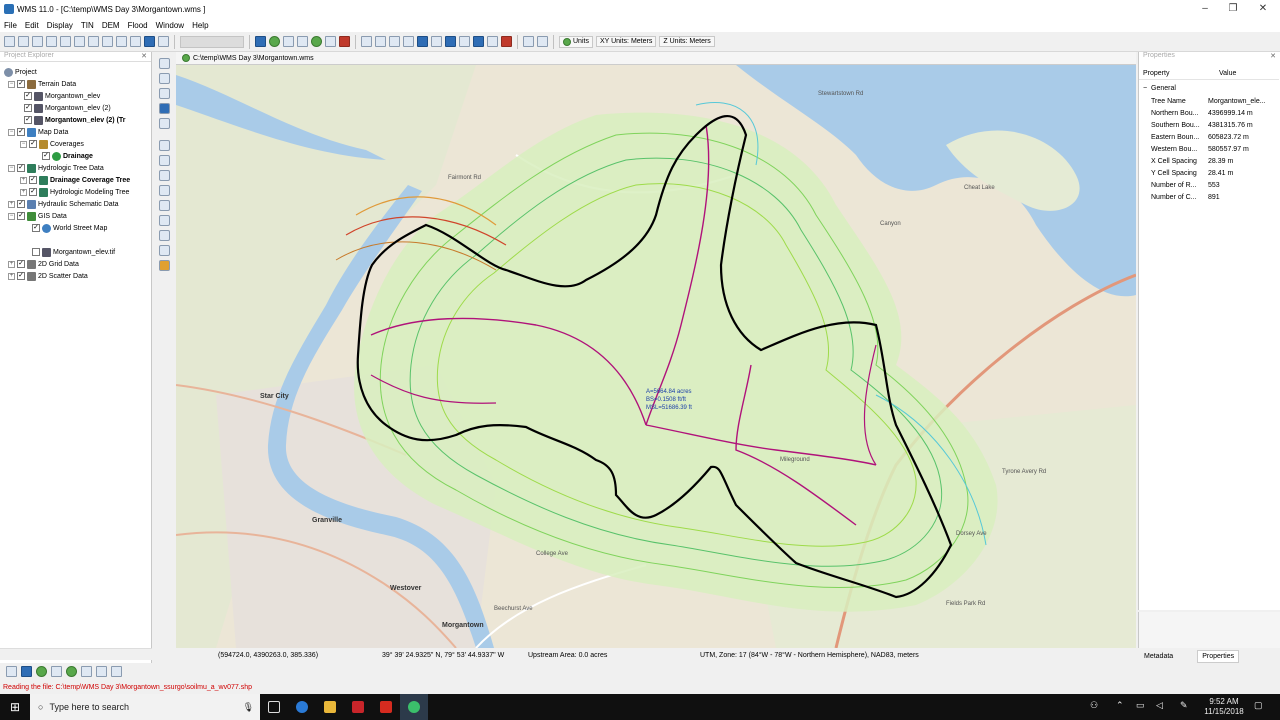 Image resolution: width=1280 pixels, height=720 pixels. What do you see at coordinates (20, 72) in the screenshot?
I see `tree-item-project: Project` at bounding box center [20, 72].